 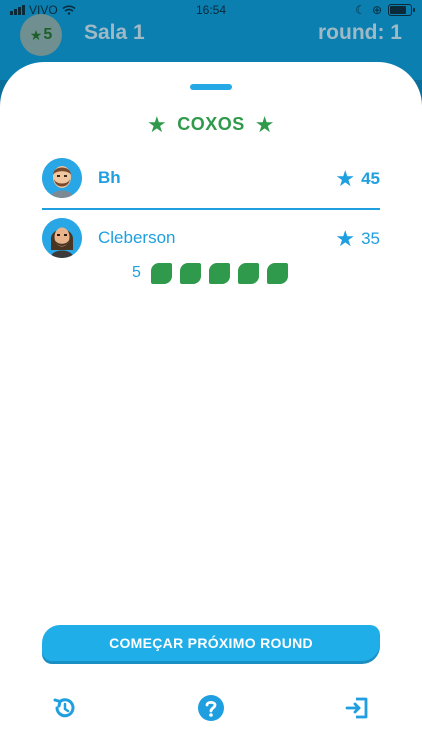 I want to click on divider, so click(x=211, y=209).